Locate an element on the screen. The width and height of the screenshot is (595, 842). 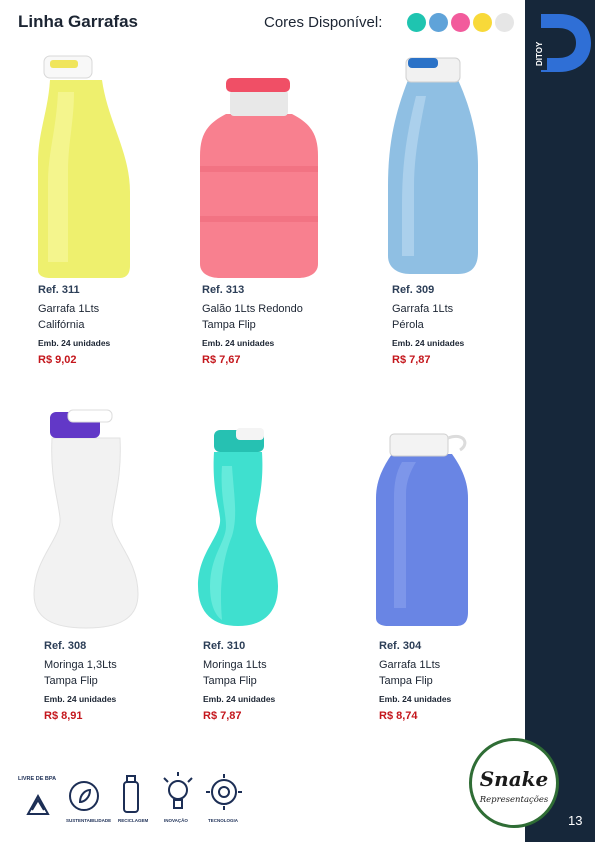
color-swatch-pink is located at coordinates (460, 22).